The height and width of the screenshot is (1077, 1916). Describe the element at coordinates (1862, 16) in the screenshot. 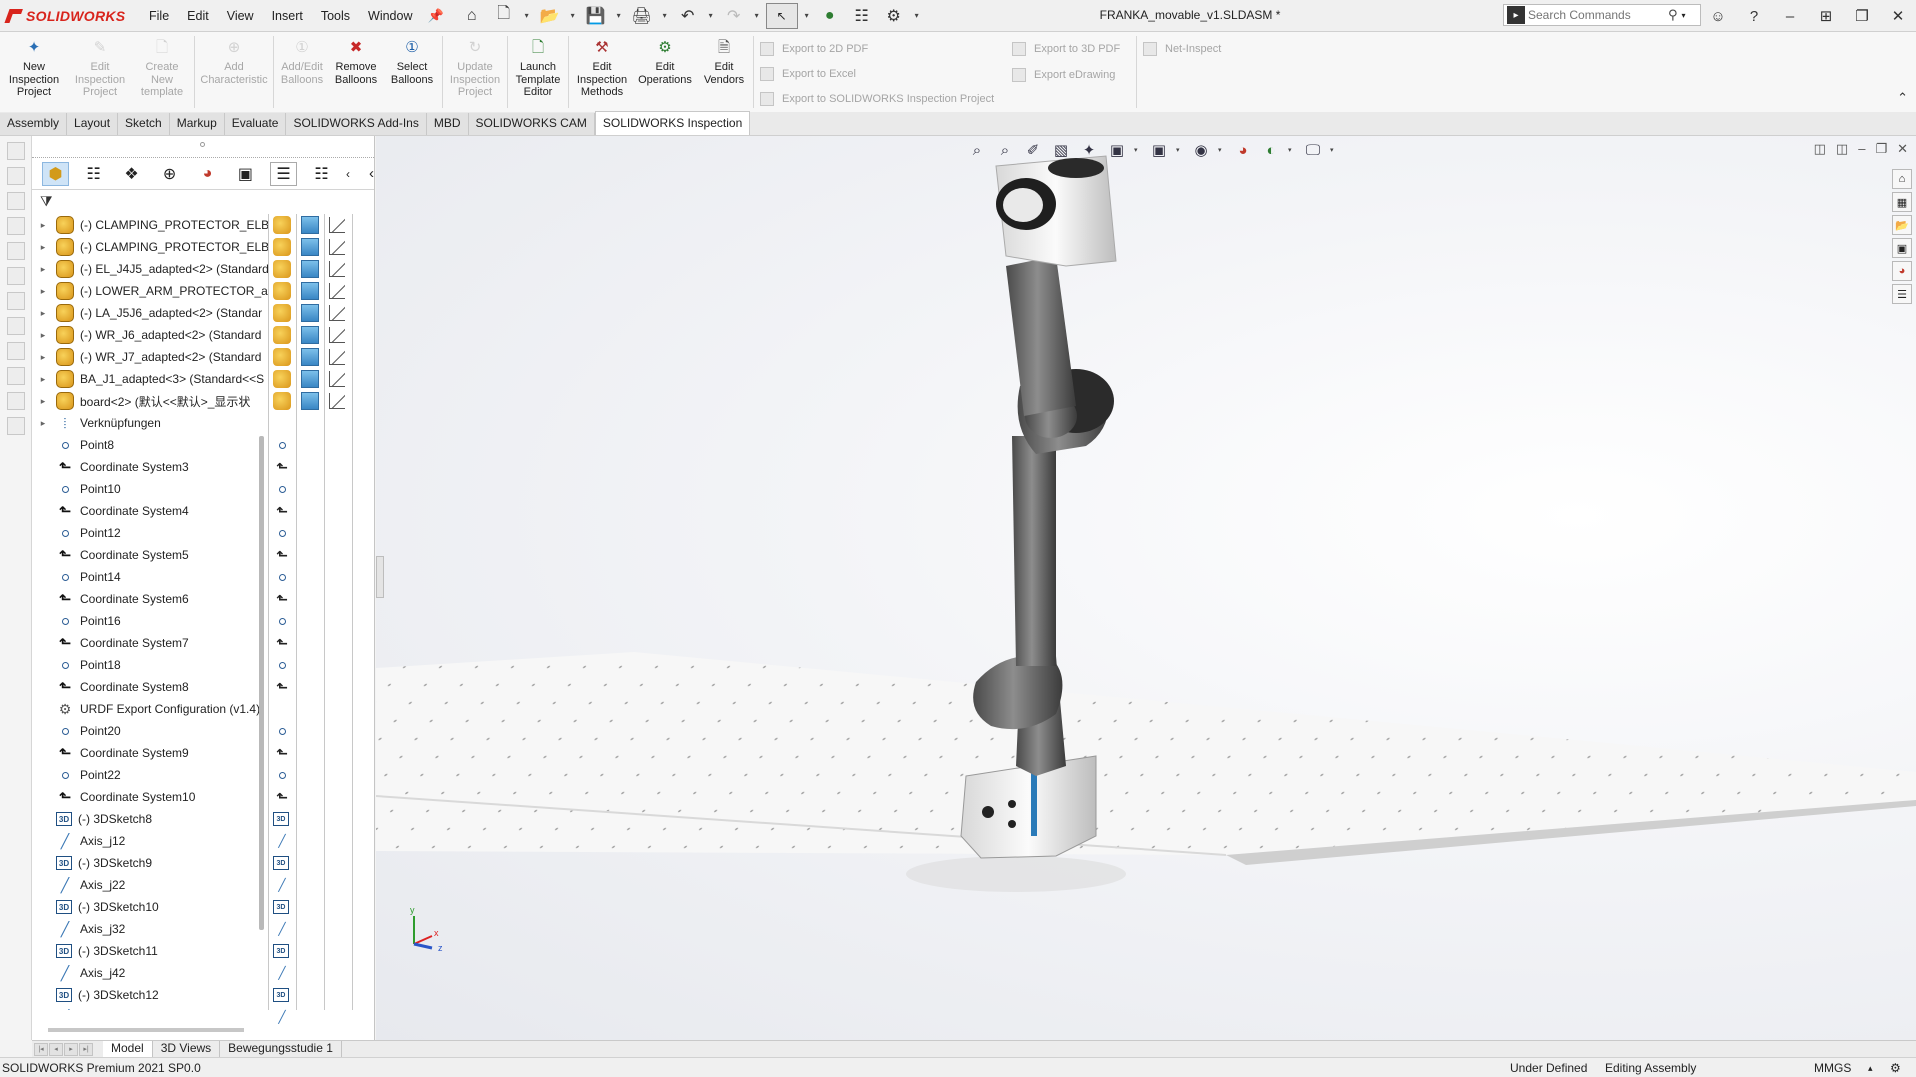

I see `restore-icon: ❐` at that location.